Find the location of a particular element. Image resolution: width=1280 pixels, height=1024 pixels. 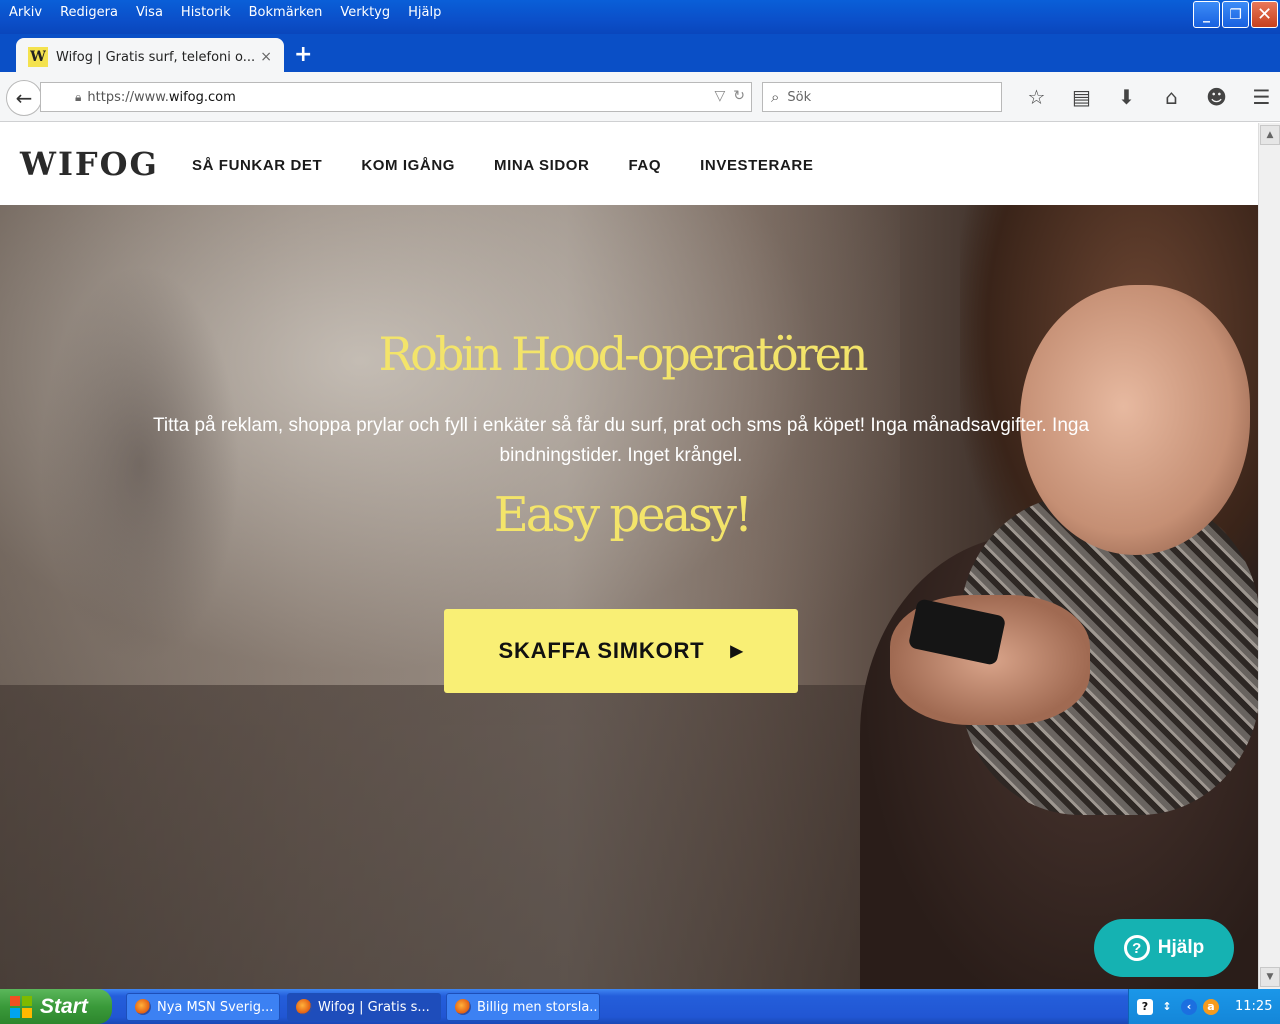

back-button: ← is located at coordinates (24, 98).